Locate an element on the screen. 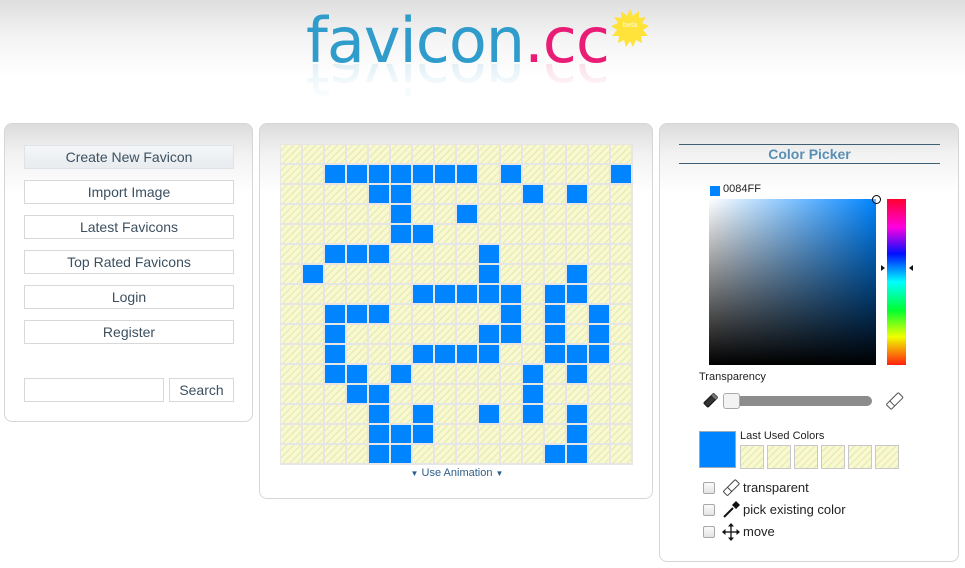 Image resolution: width=965 pixels, height=568 pixels. transparent-checkbox is located at coordinates (709, 488).